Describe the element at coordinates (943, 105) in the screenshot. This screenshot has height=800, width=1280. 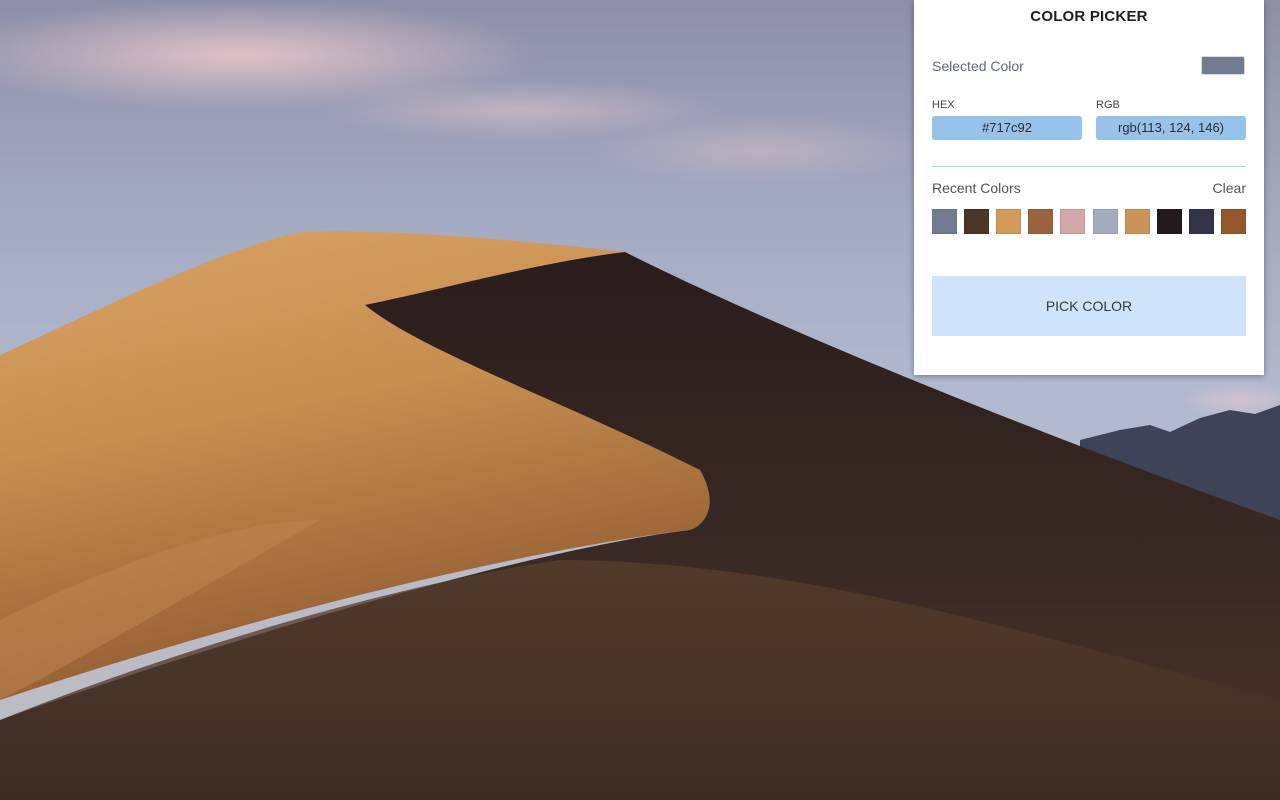
I see `hex-label: HEX` at that location.